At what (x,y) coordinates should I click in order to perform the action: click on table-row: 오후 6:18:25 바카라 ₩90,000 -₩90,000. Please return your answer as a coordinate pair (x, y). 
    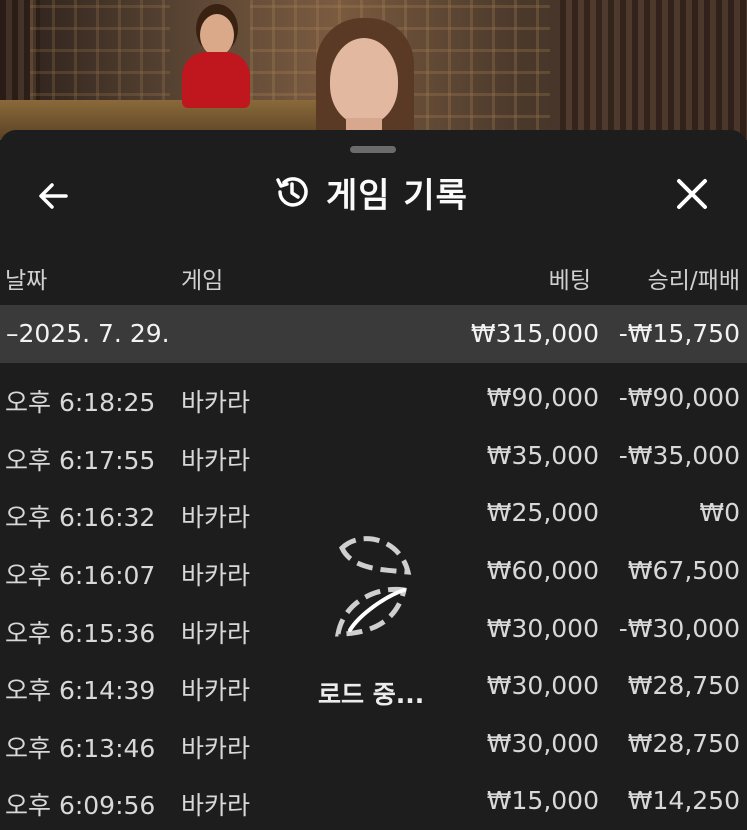
    Looking at the image, I should click on (373, 398).